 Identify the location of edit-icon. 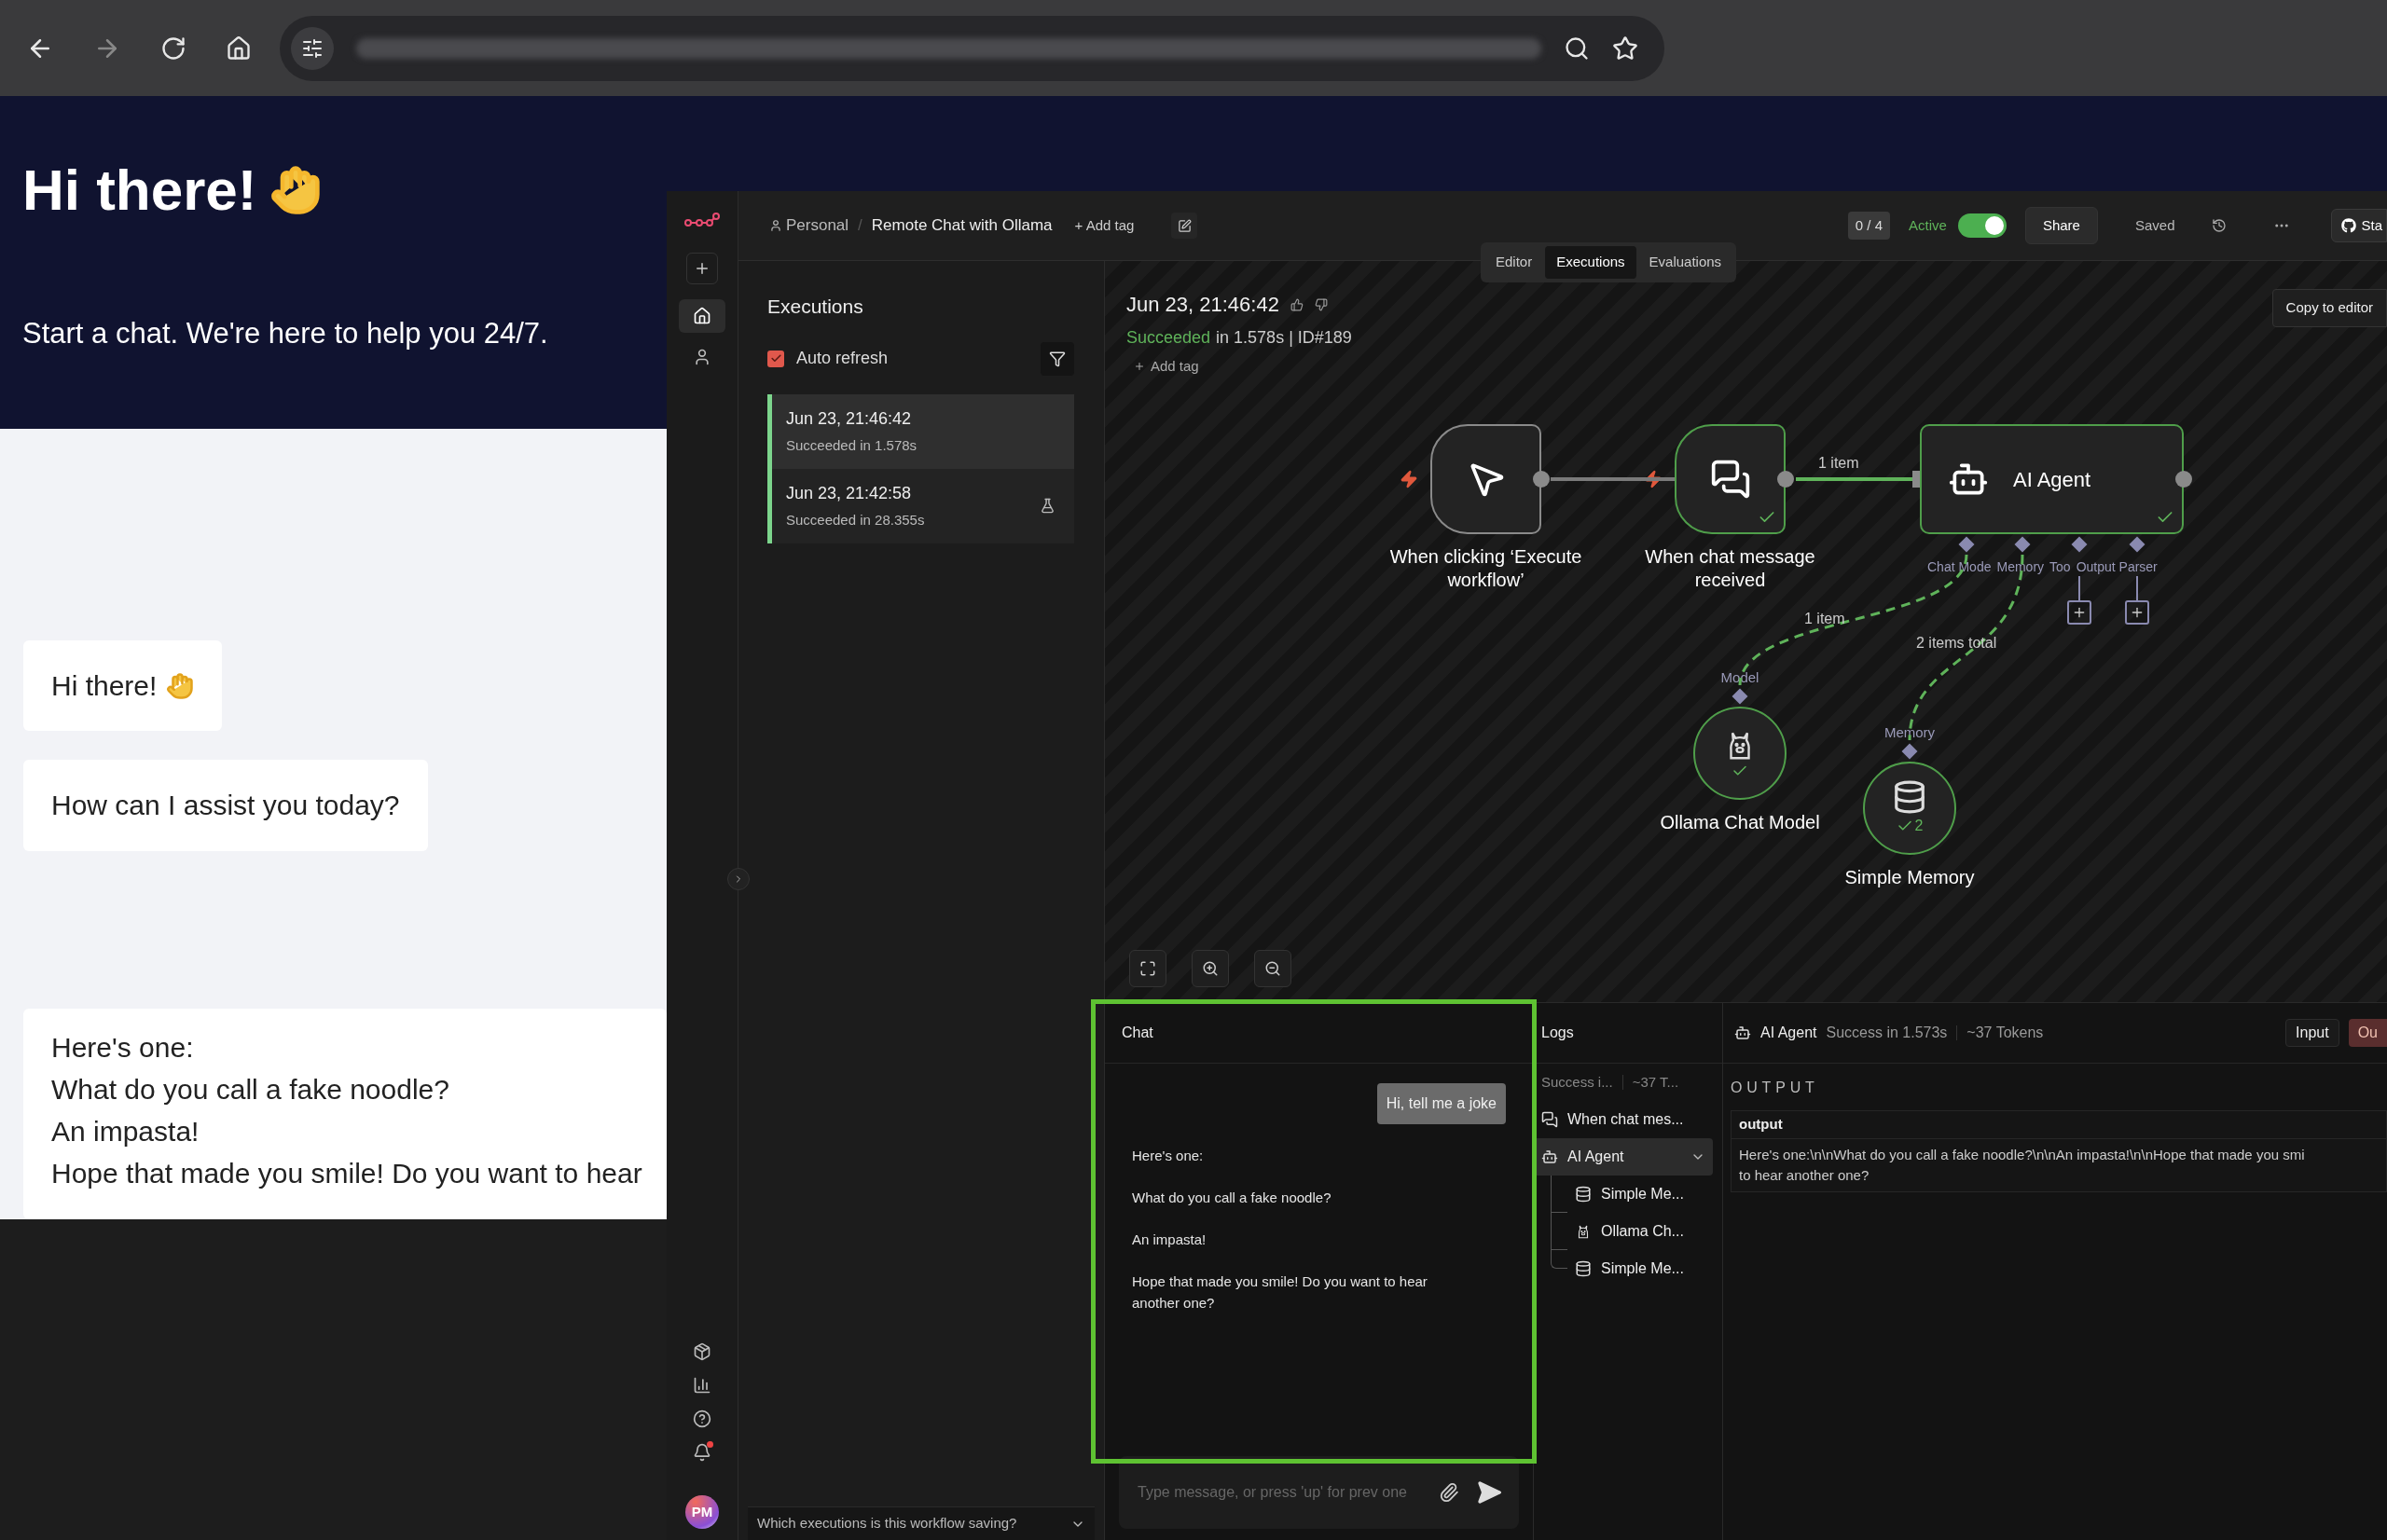
(1184, 225).